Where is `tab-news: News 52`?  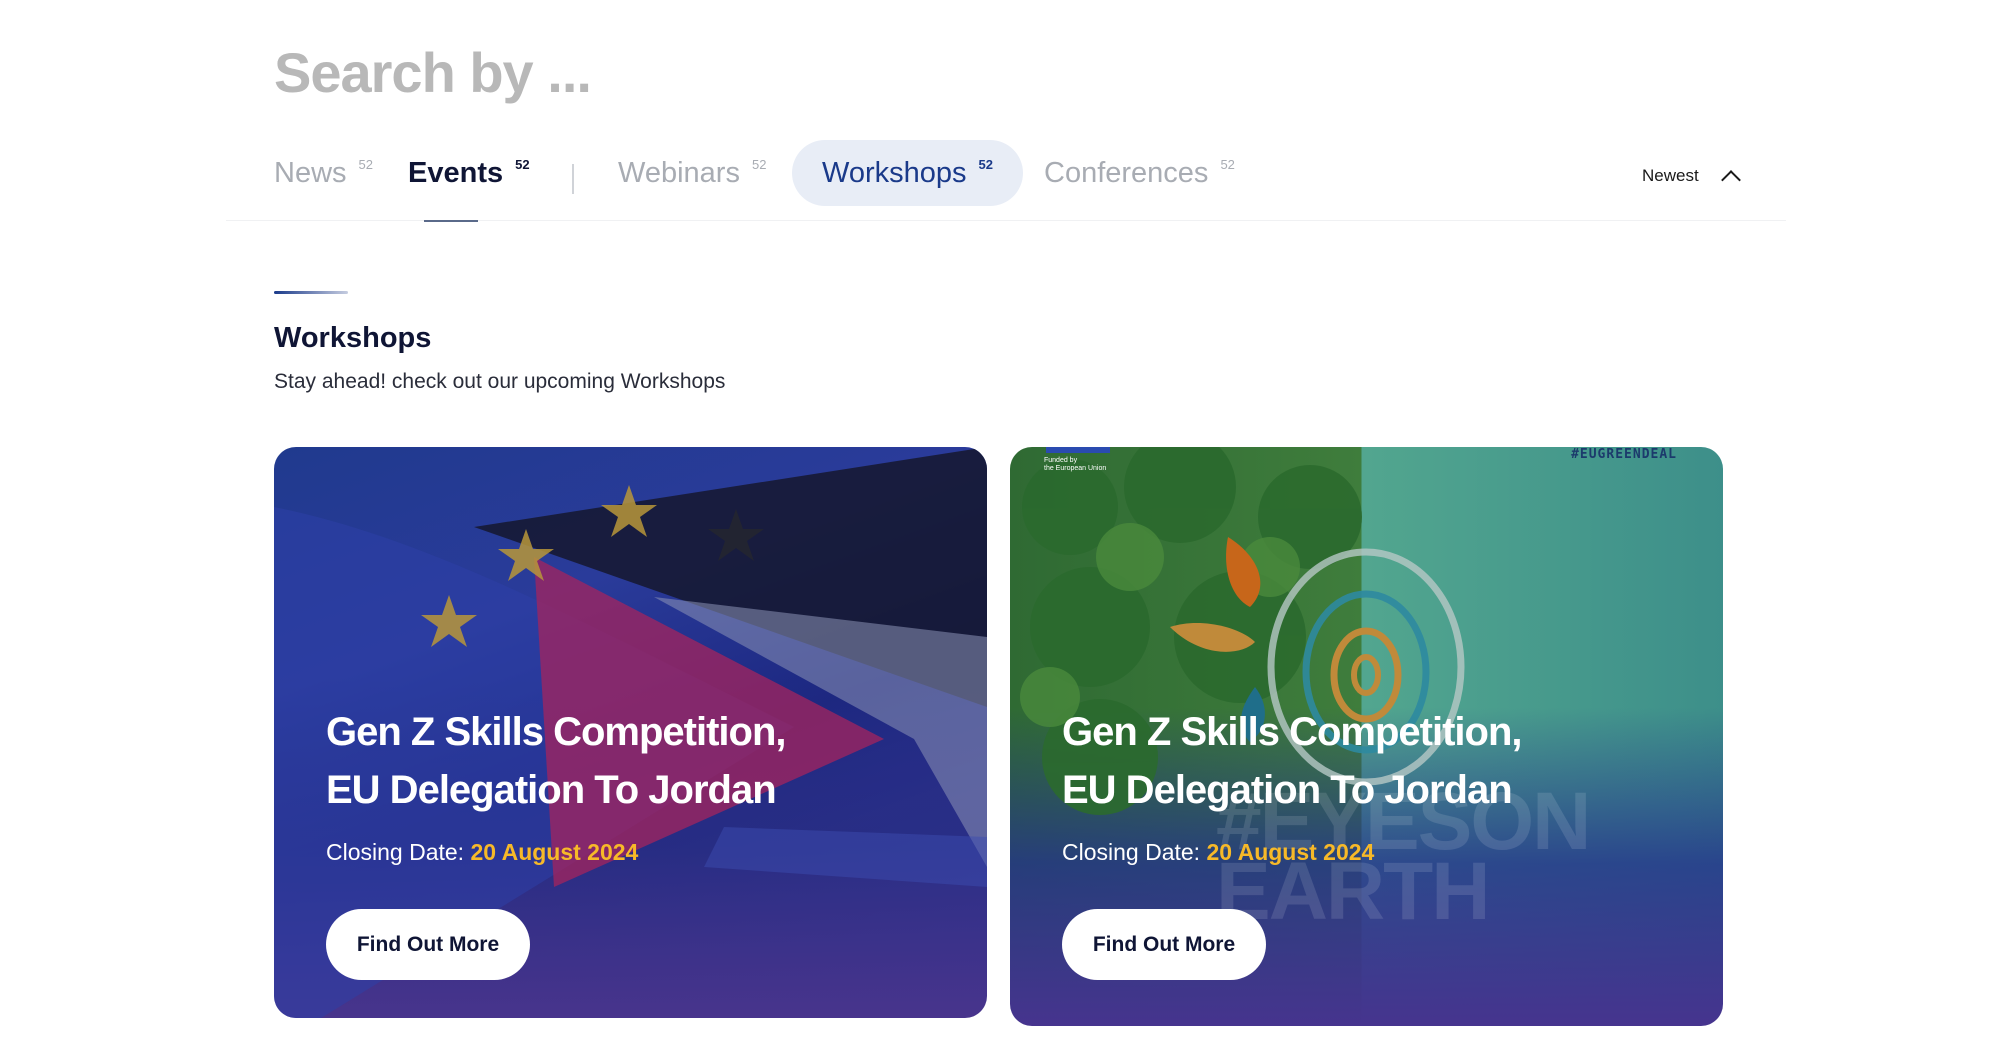
tab-news: News 52 is located at coordinates (323, 173).